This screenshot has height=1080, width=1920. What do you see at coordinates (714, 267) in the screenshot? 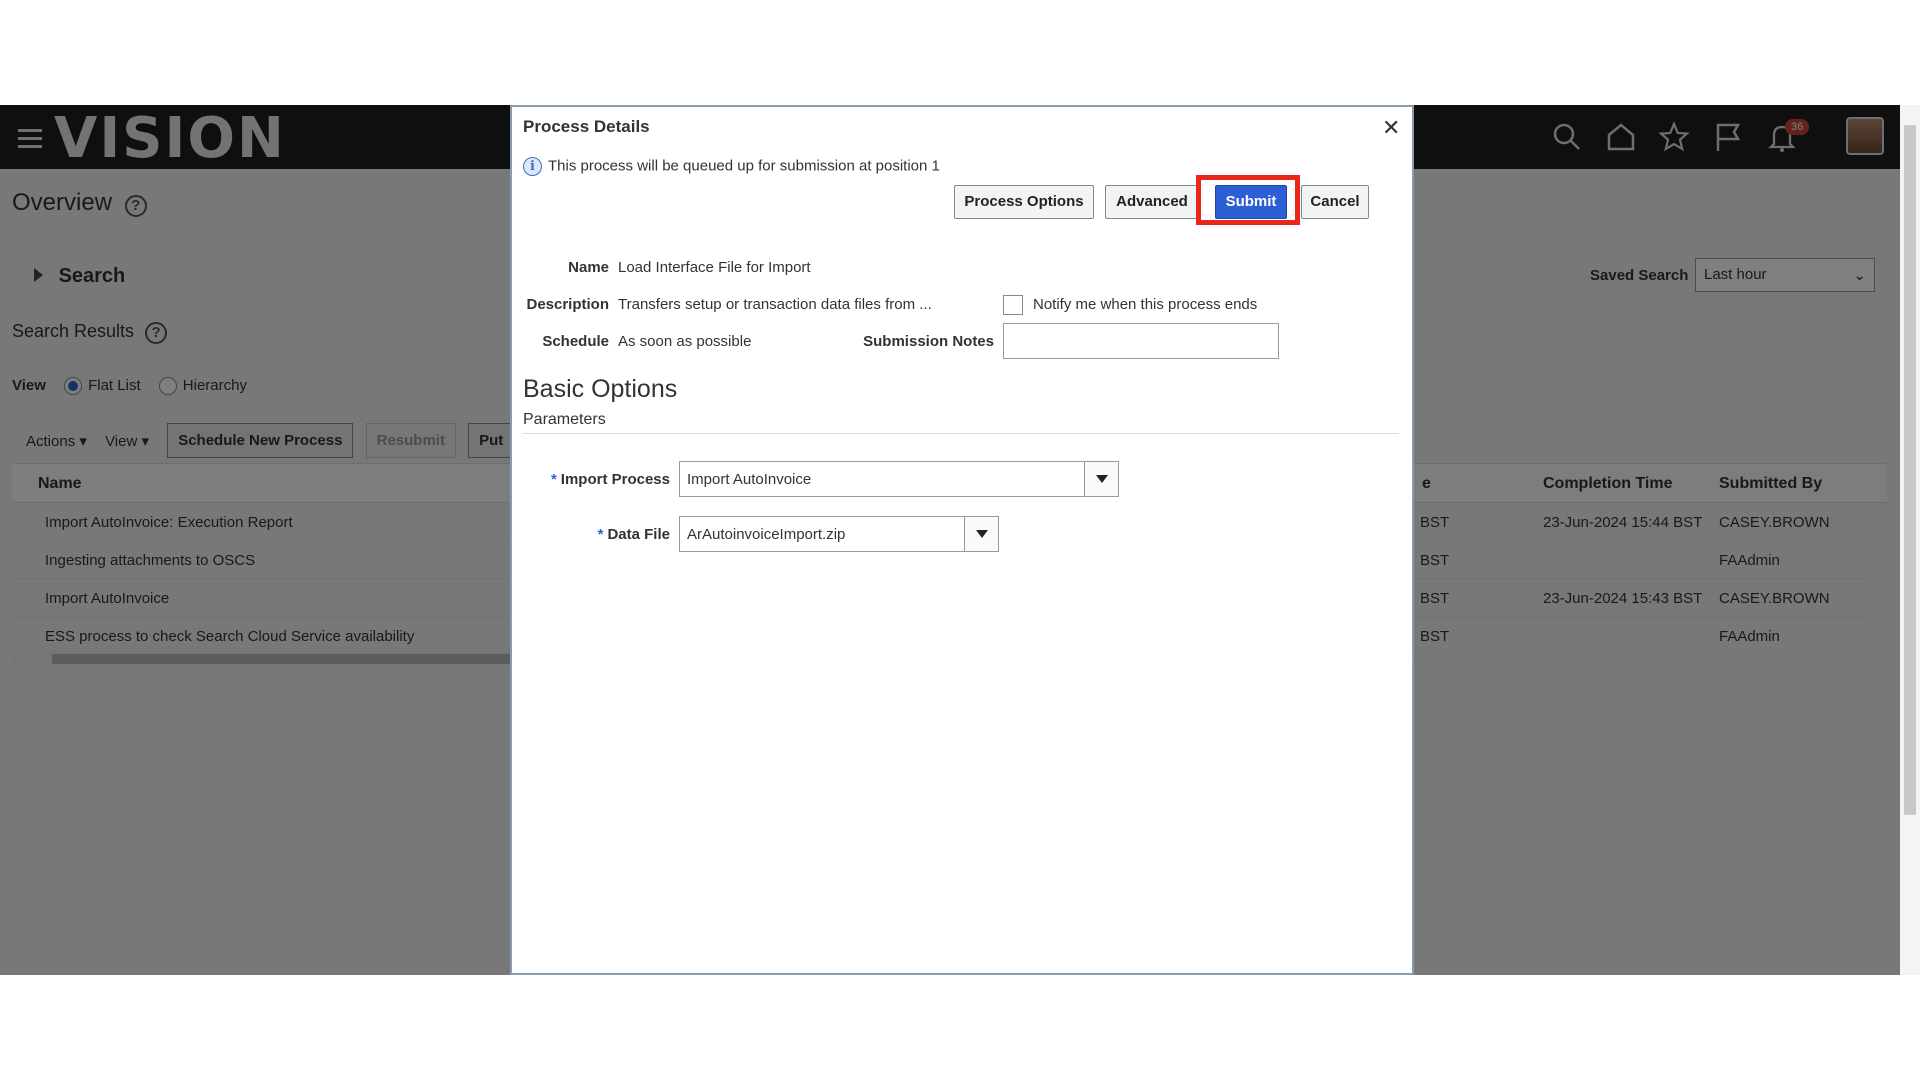
I see `name-value: Load Interface File for Import` at bounding box center [714, 267].